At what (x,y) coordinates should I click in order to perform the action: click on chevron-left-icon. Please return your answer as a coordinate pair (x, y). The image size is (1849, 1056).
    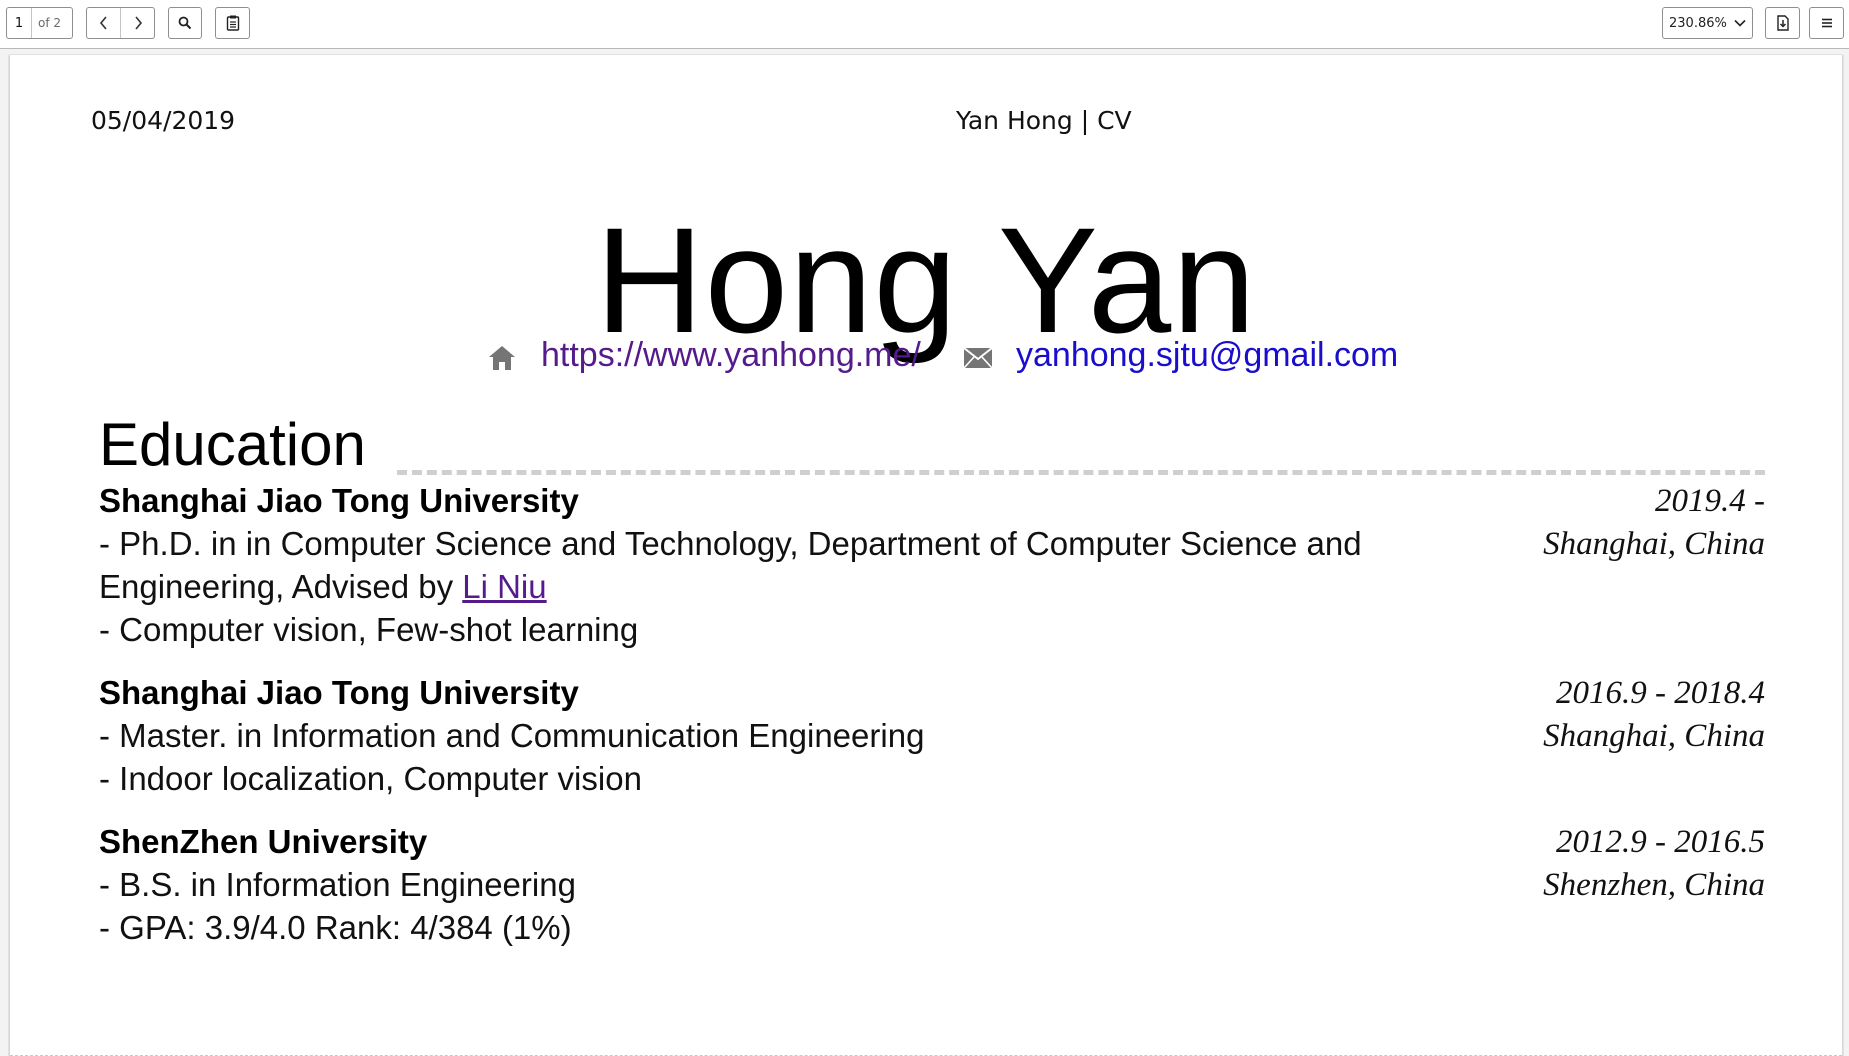
    Looking at the image, I should click on (103, 23).